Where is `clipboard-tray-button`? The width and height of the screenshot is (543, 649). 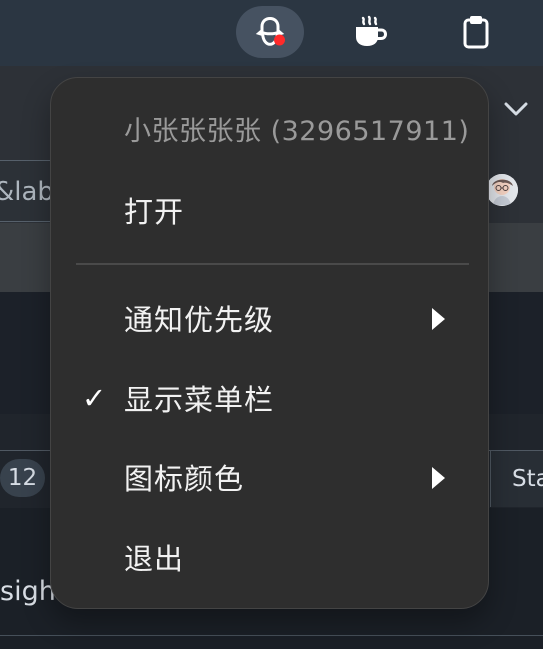
clipboard-tray-button is located at coordinates (476, 32).